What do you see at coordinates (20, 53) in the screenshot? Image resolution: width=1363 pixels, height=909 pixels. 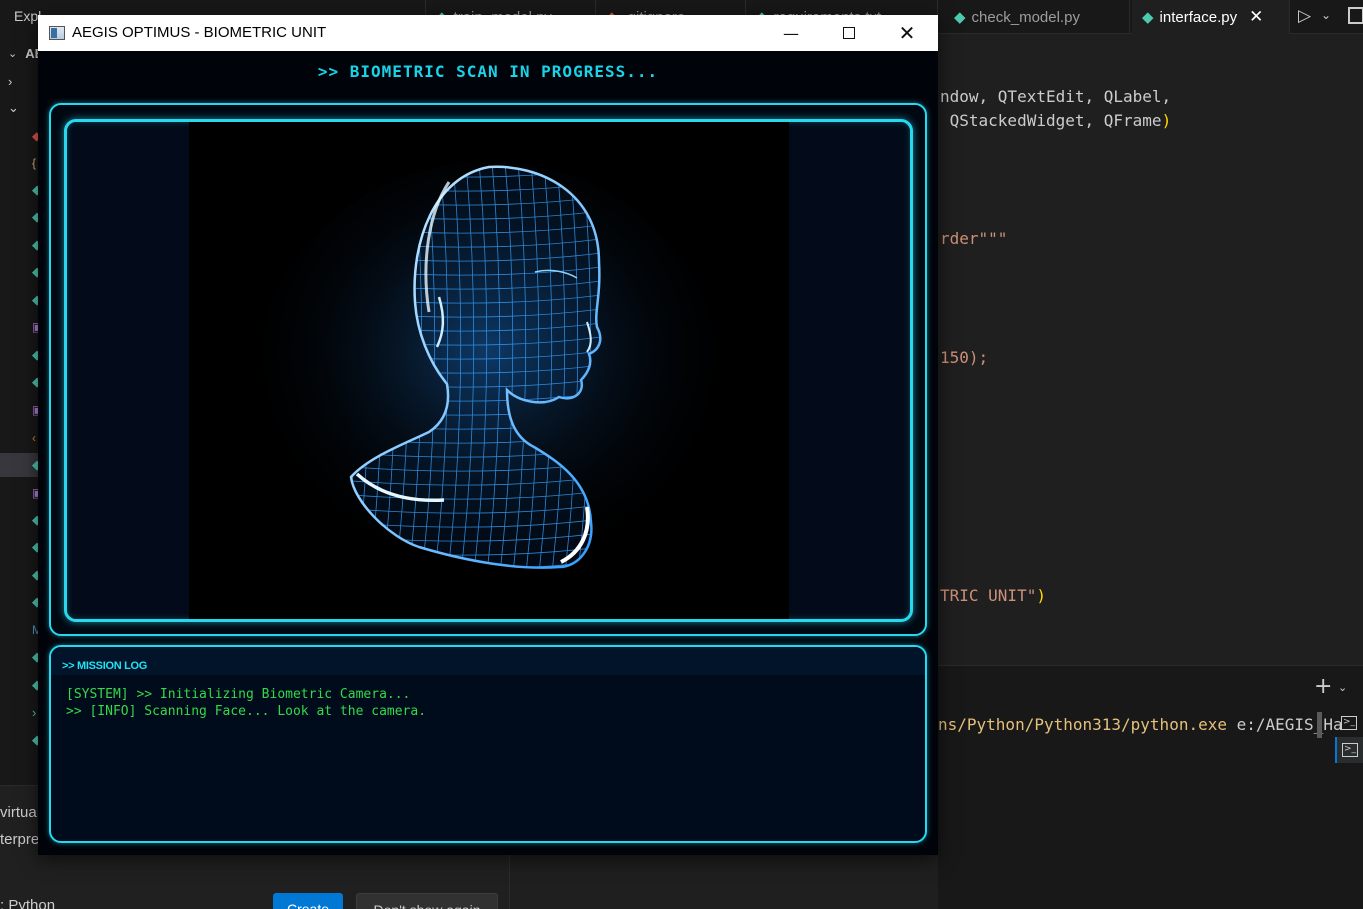 I see `explorer-root: ⌄ AEG` at bounding box center [20, 53].